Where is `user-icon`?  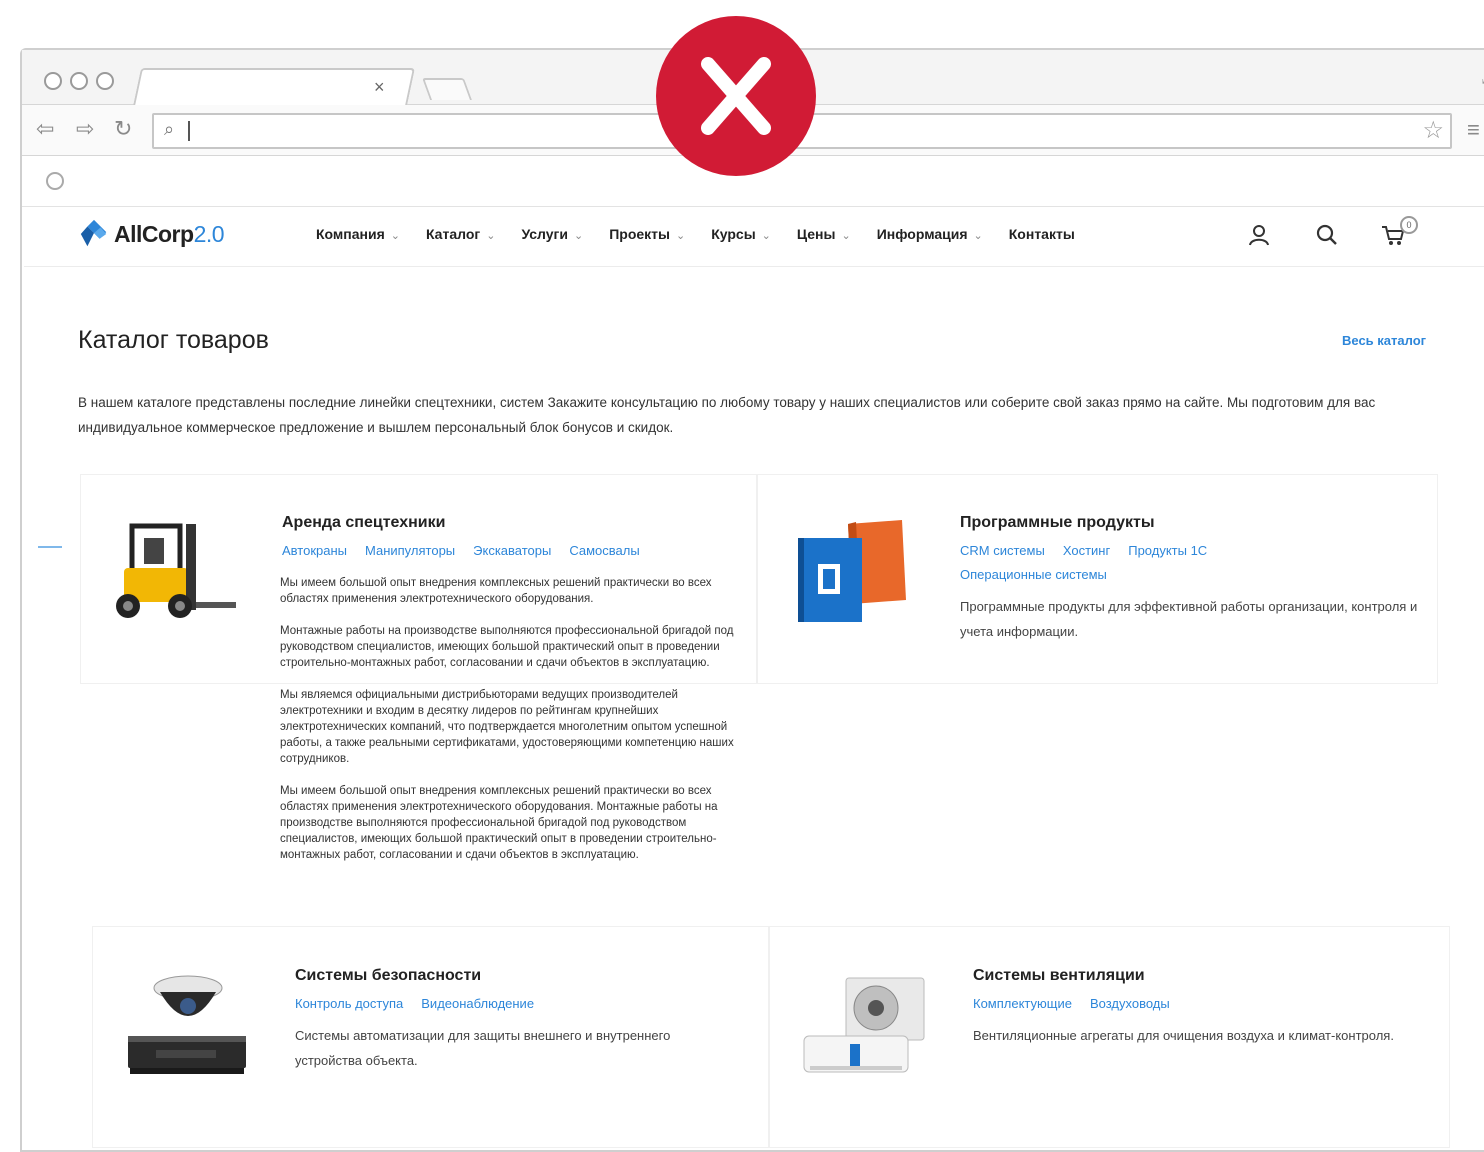
user-icon is located at coordinates (1259, 235).